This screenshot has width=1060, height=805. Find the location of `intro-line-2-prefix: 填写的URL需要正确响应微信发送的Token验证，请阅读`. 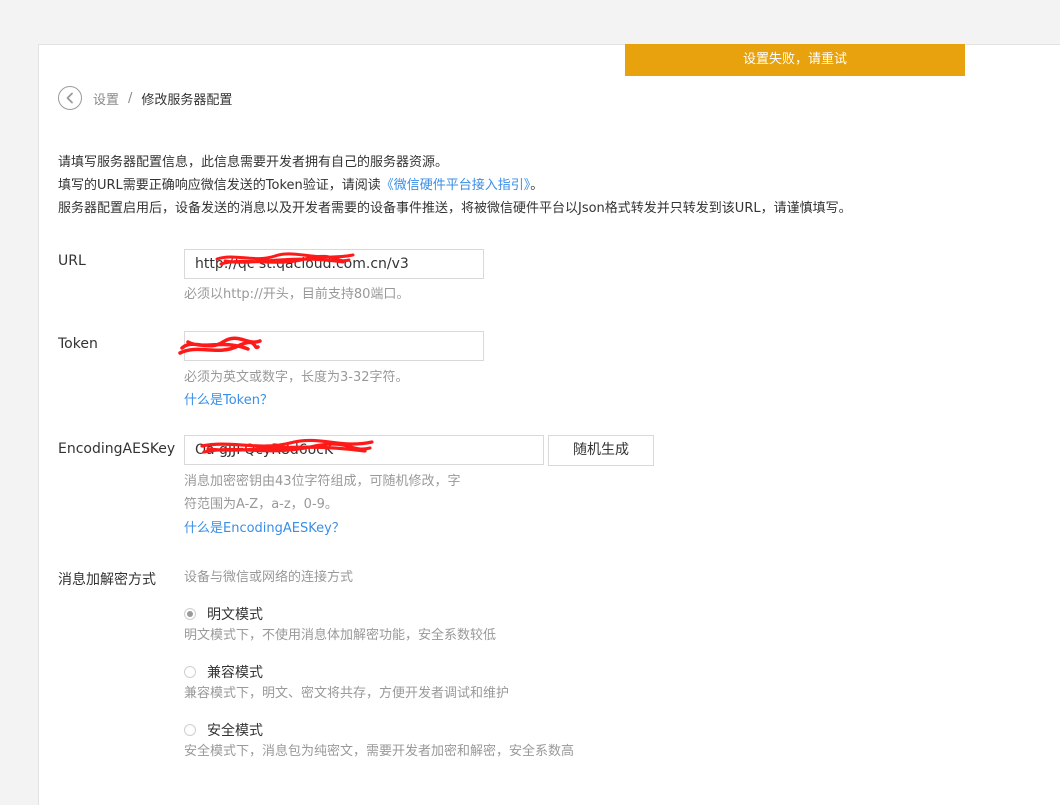

intro-line-2-prefix: 填写的URL需要正确响应微信发送的Token验证，请阅读 is located at coordinates (219, 185).